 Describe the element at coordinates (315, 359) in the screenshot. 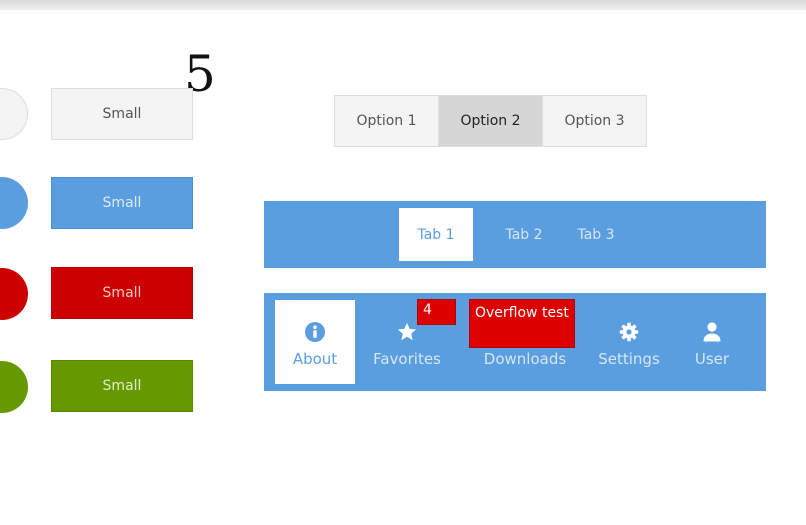

I see `icon-tab-label: About` at that location.